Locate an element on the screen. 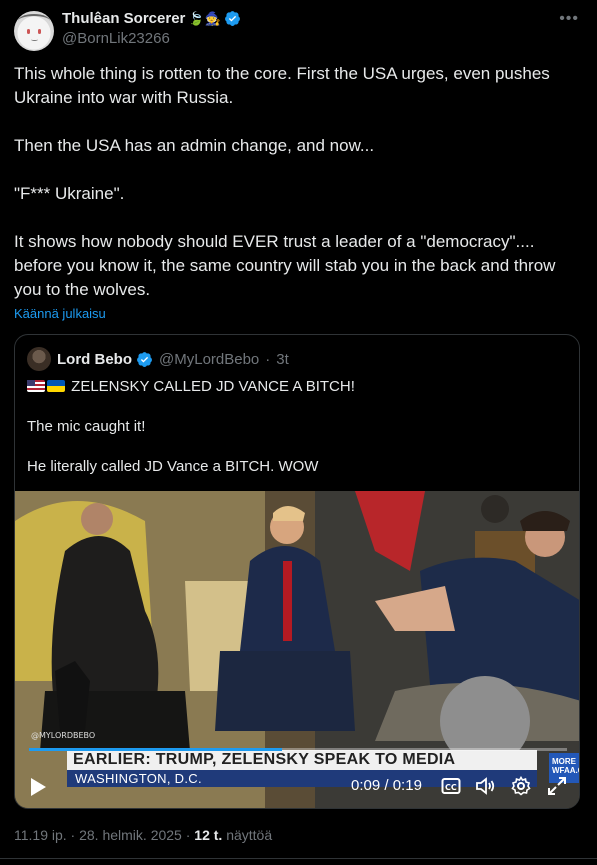  video-progress-bar is located at coordinates (298, 749).